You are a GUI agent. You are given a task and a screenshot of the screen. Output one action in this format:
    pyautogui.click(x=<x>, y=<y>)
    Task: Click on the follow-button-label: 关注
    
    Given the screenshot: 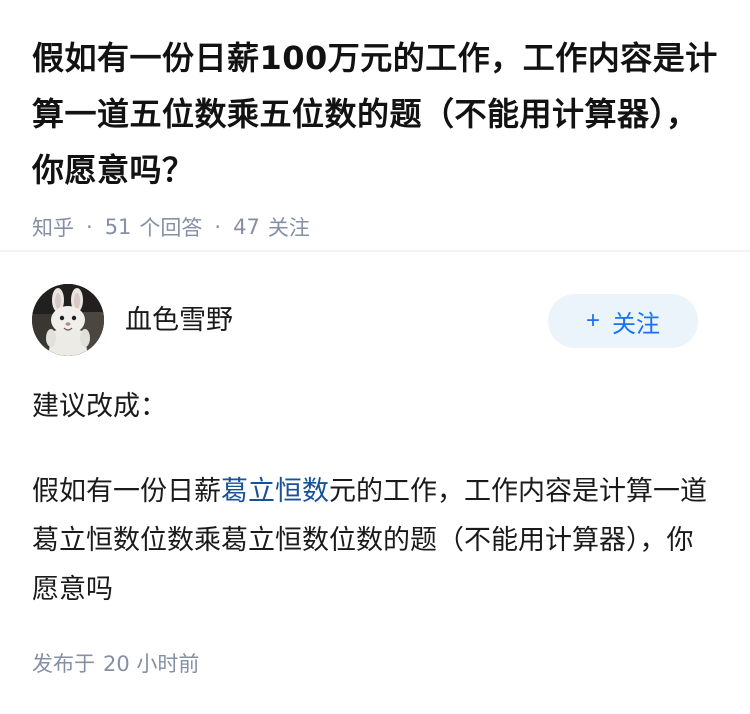 What is the action you would take?
    pyautogui.click(x=636, y=324)
    